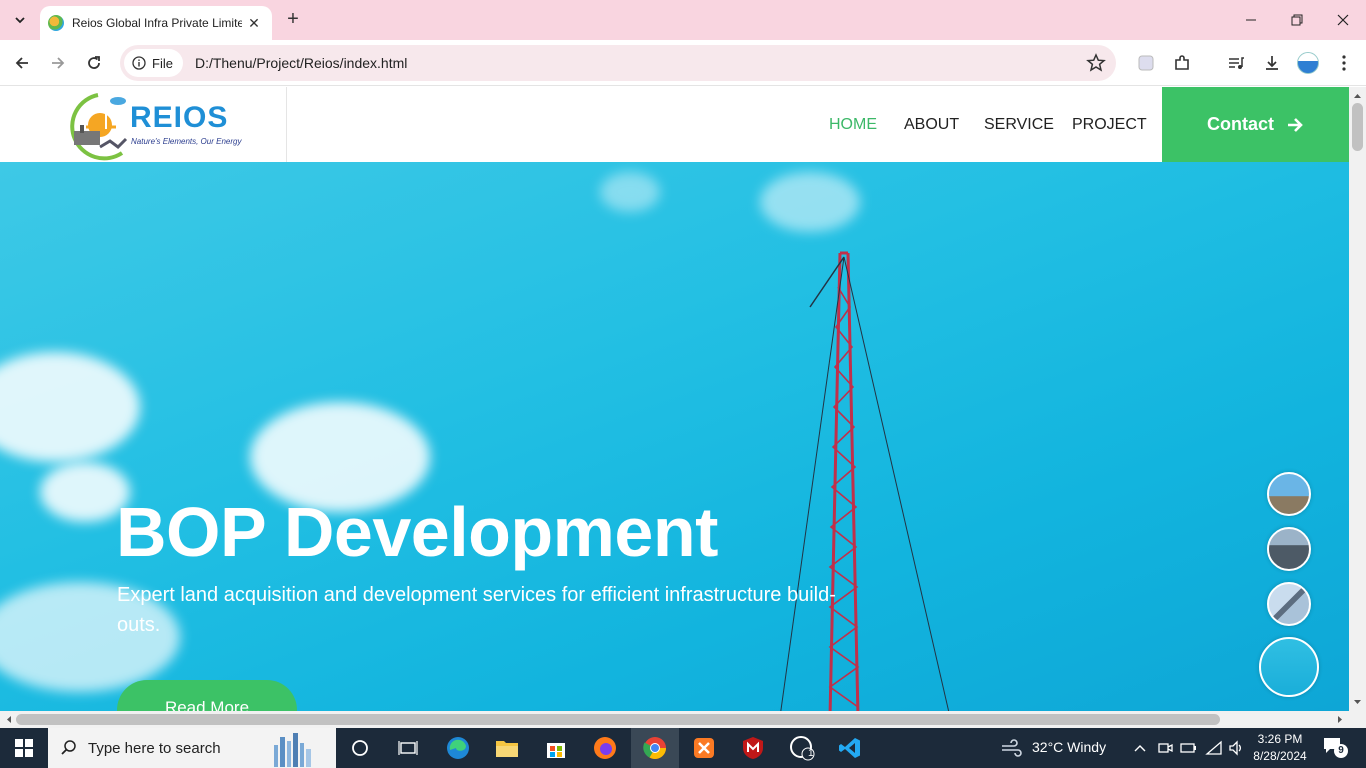  What do you see at coordinates (1295, 124) in the screenshot?
I see `arrow-right-icon` at bounding box center [1295, 124].